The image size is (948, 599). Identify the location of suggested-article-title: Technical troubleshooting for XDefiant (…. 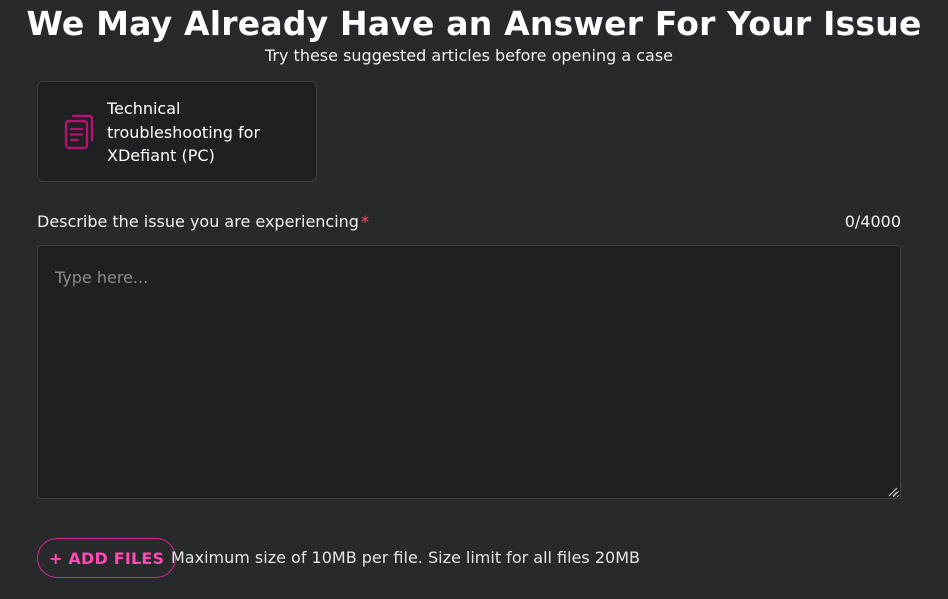
(184, 132).